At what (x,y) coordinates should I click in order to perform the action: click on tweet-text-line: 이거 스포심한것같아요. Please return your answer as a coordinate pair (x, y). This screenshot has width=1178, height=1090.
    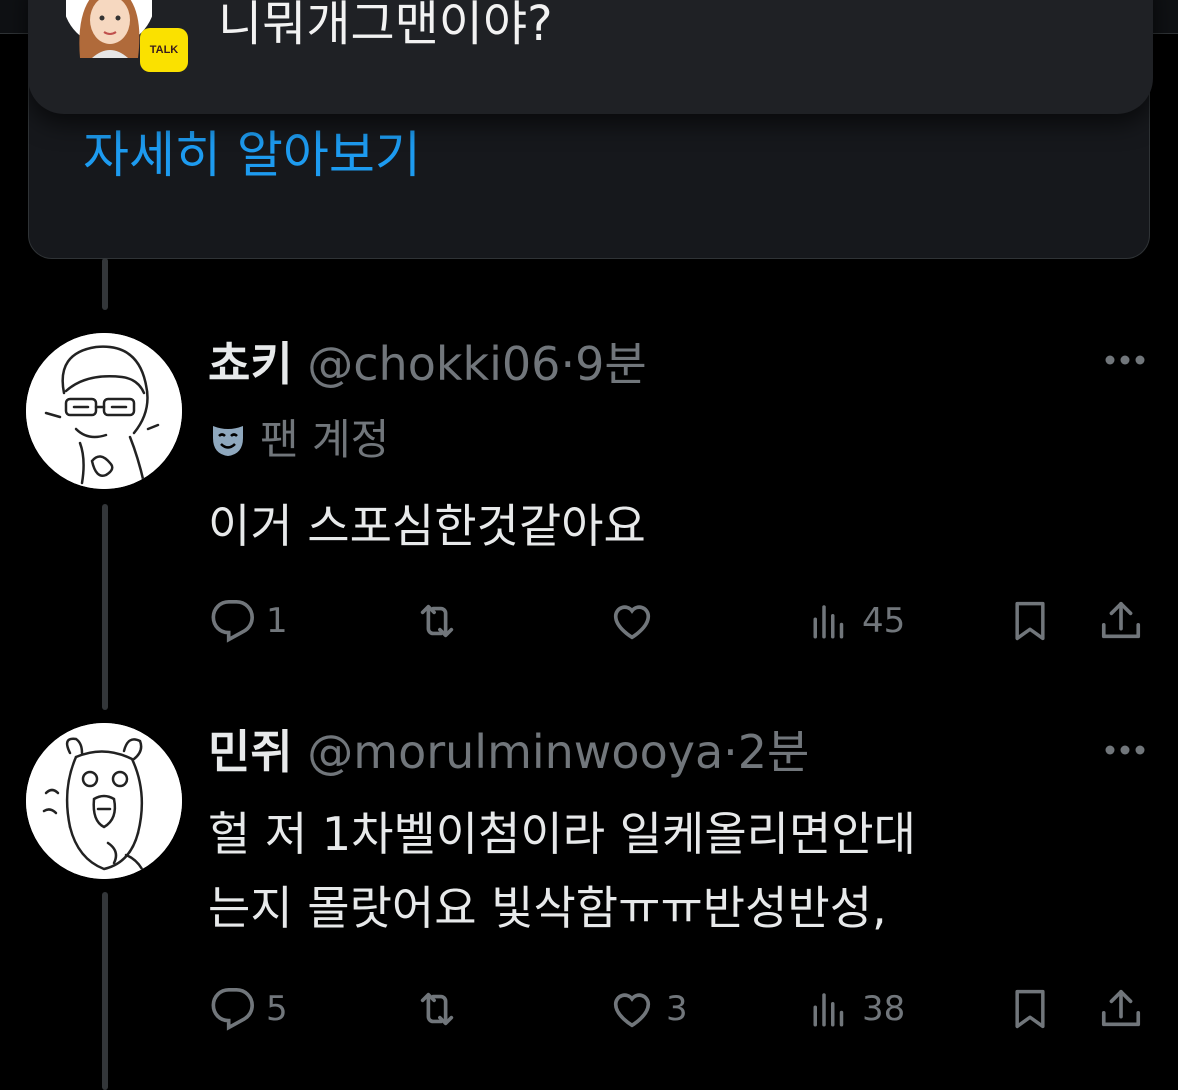
    Looking at the image, I should click on (427, 526).